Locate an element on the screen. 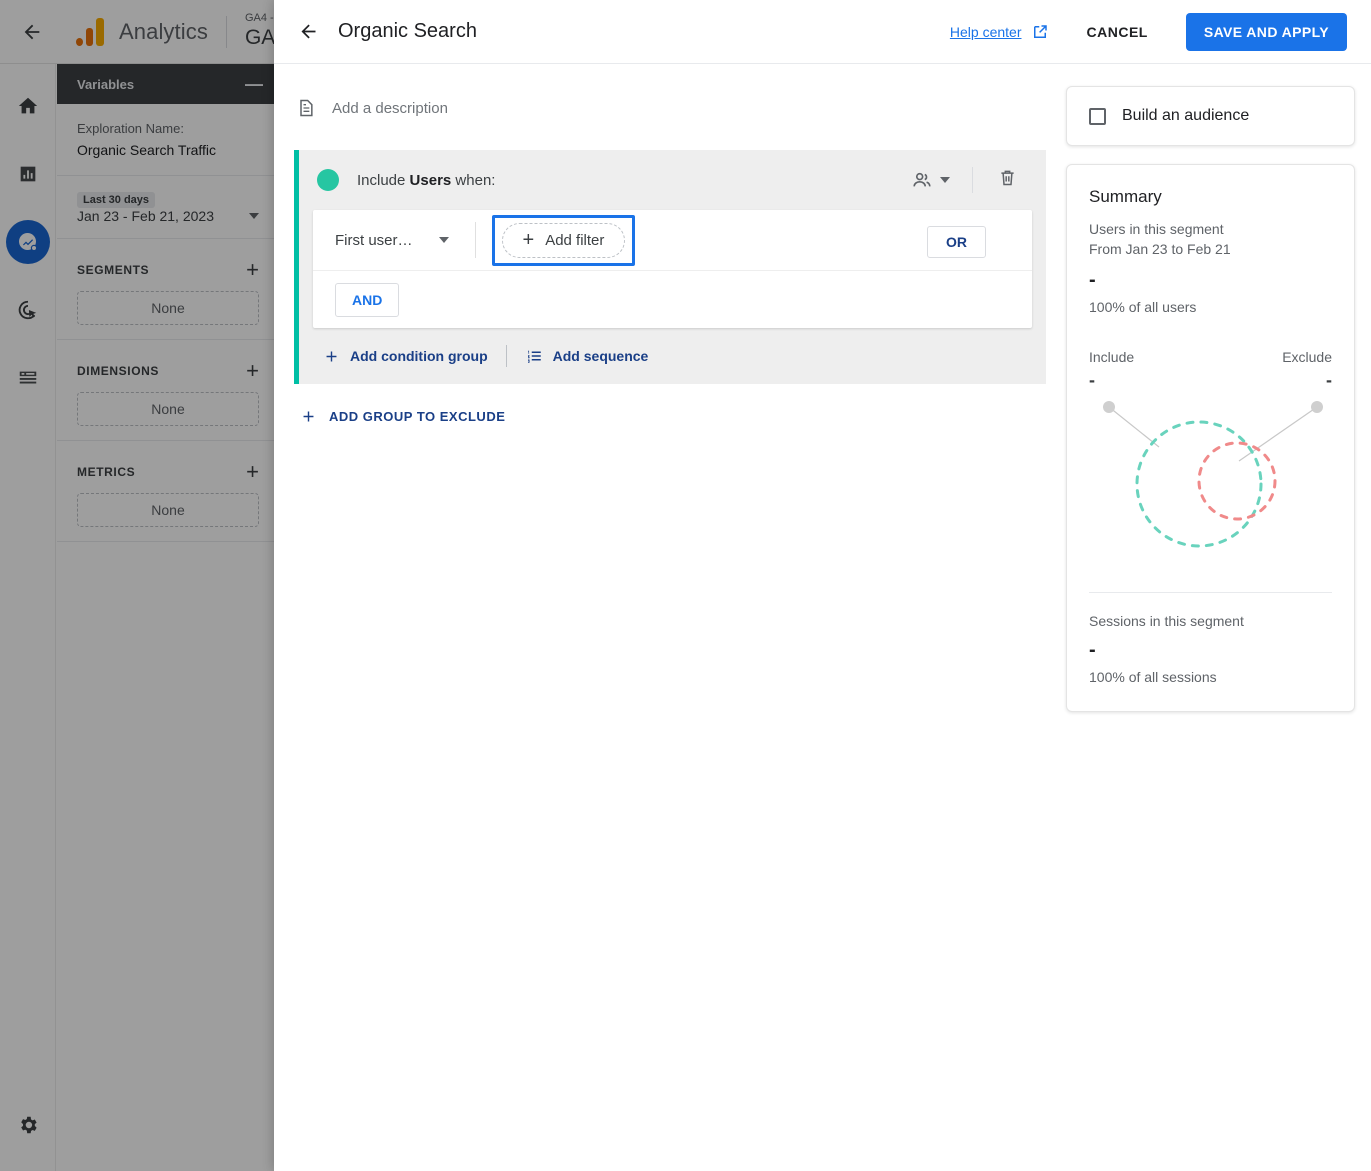 The width and height of the screenshot is (1371, 1171). condition-row: First user… + Add filter OR is located at coordinates (672, 240).